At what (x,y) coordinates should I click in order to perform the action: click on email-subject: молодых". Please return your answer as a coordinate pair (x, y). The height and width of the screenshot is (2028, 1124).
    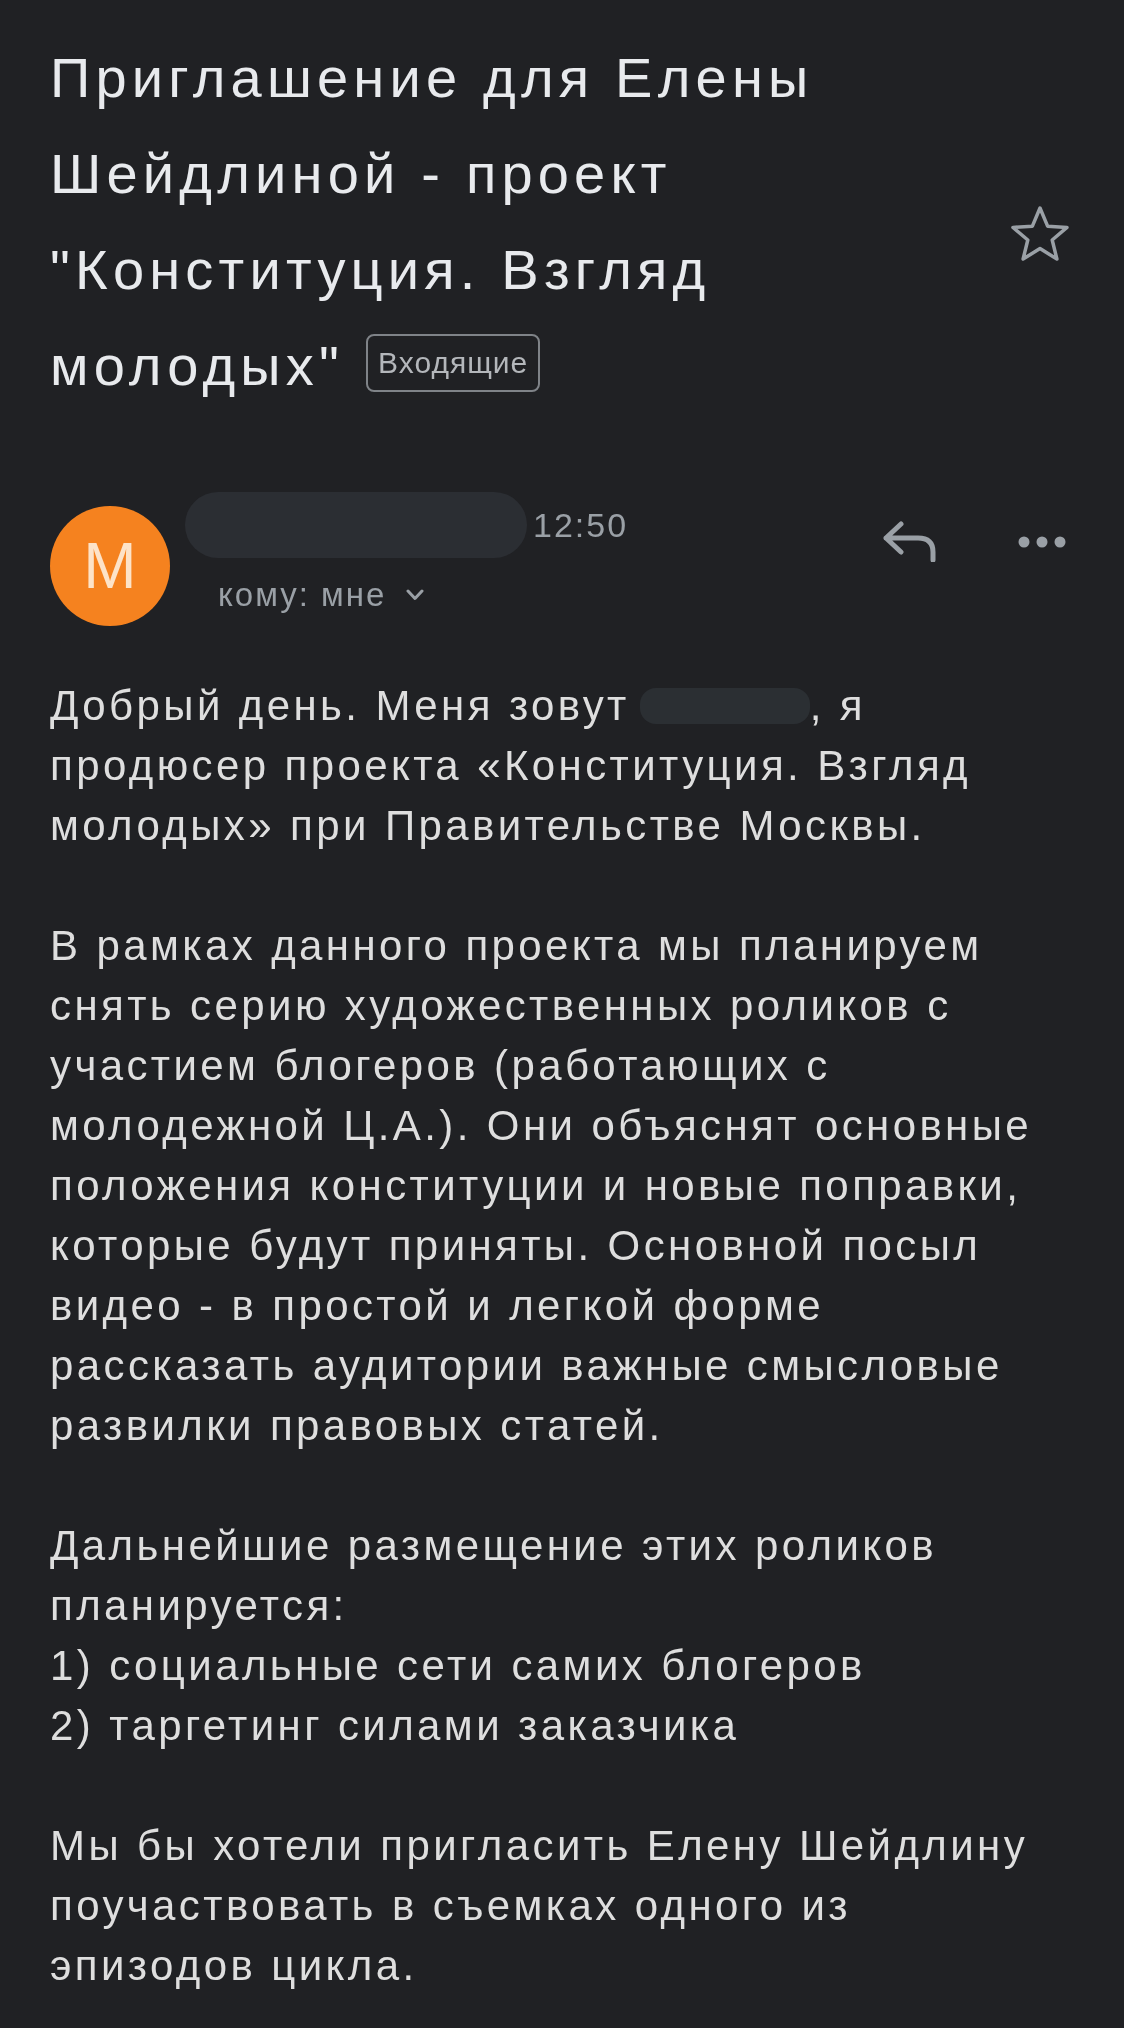
    Looking at the image, I should click on (197, 365).